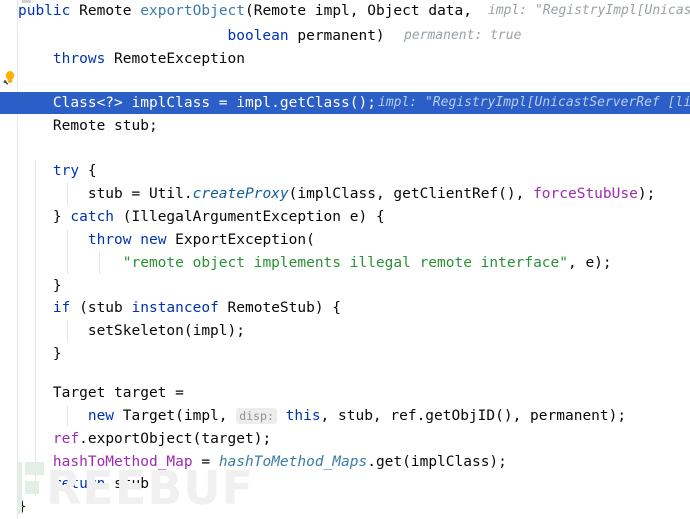 Image resolution: width=690 pixels, height=519 pixels. I want to click on code-token: .get(implClass);, so click(437, 462).